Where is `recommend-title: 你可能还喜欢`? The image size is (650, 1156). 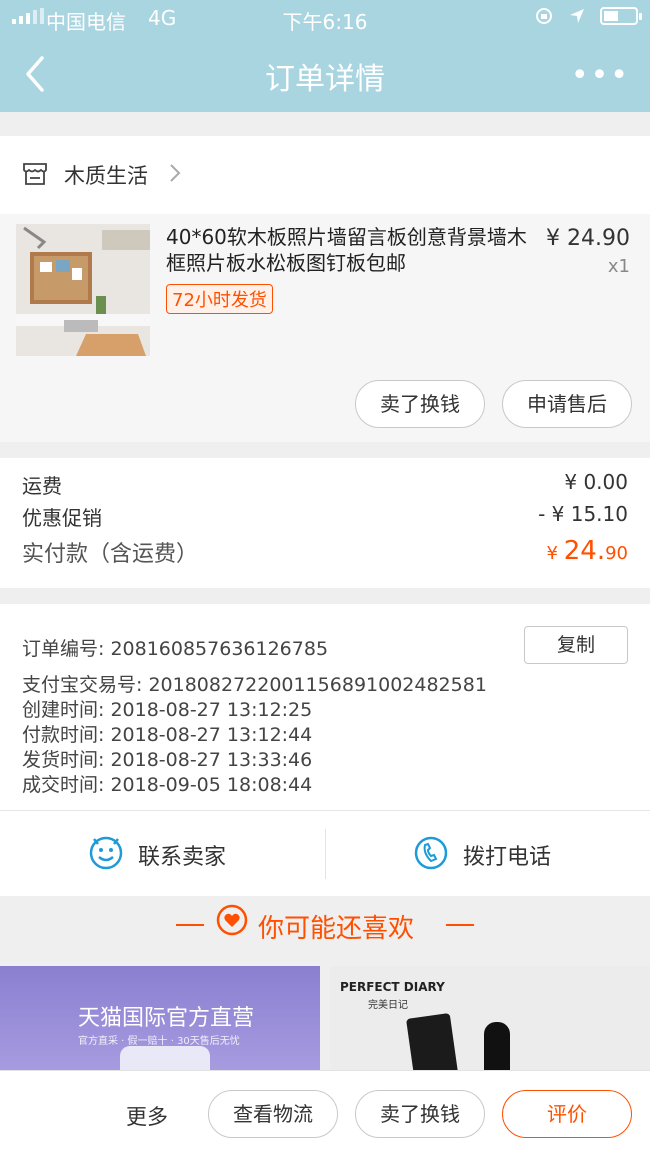 recommend-title: 你可能还喜欢 is located at coordinates (336, 929).